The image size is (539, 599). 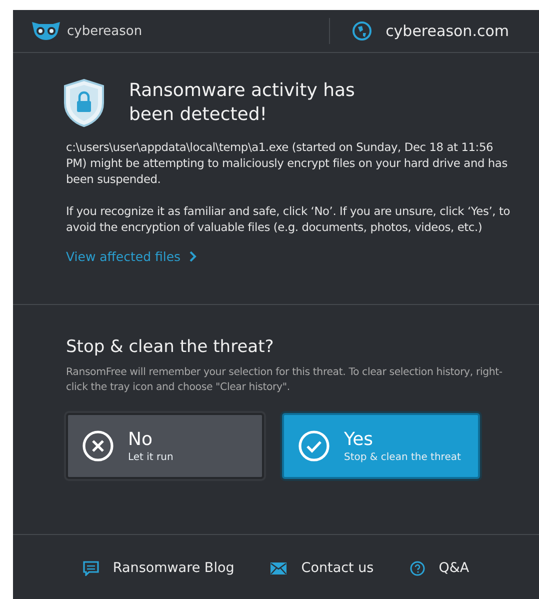 What do you see at coordinates (288, 219) in the screenshot?
I see `alert-advice: If you recognize it as familiar and safe, click ‘No’. If you are unsure, click ‘Yes’, to avoid the encryption of valuable files (e.g. documents, photos, videos, etc.)` at bounding box center [288, 219].